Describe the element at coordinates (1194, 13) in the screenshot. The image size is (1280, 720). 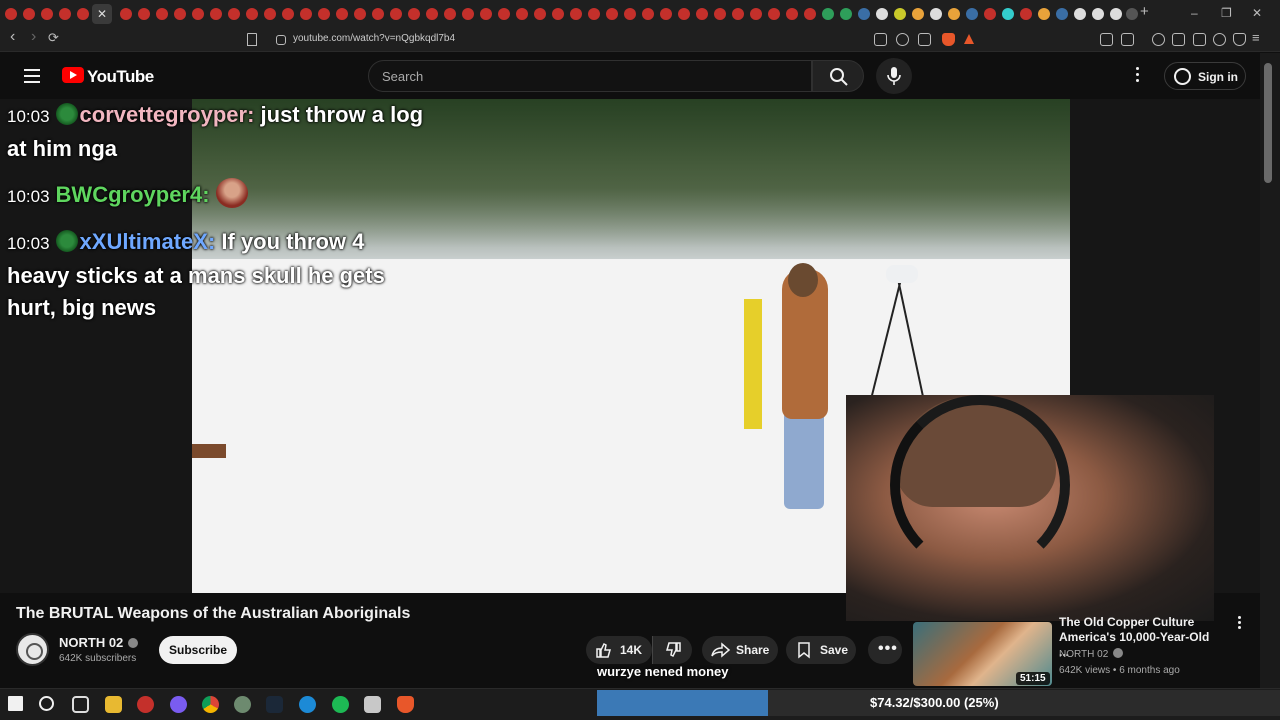
I see `minimize-icon: –` at that location.